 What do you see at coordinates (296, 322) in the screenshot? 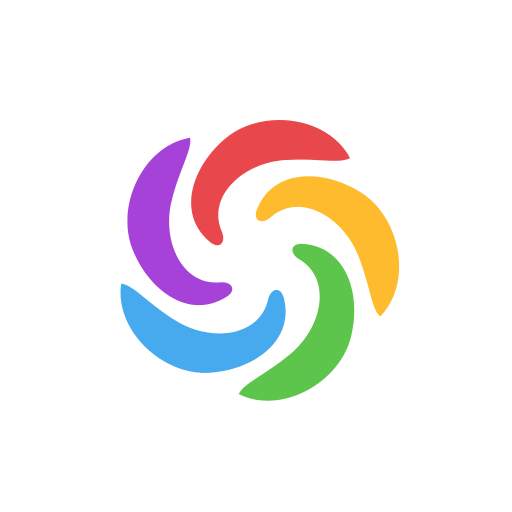
I see `green-petal` at bounding box center [296, 322].